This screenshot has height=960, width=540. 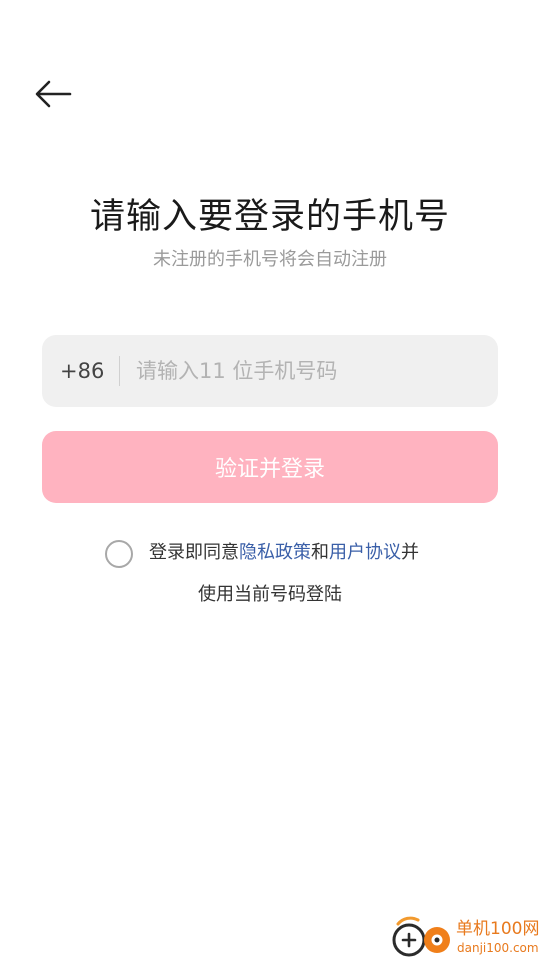 I want to click on watermark-name: 单机100网, so click(x=498, y=929).